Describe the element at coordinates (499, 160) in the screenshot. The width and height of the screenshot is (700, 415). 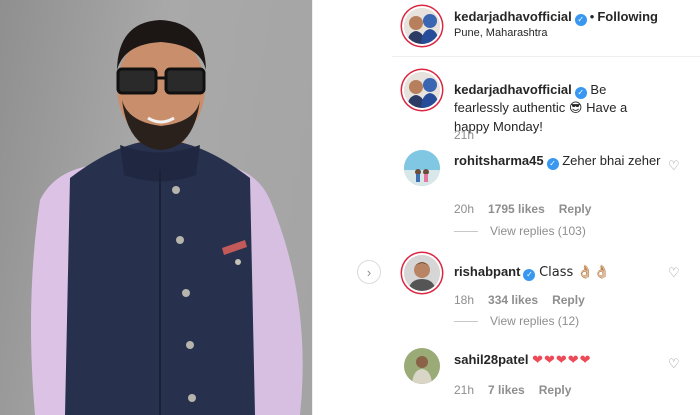
I see `comment-username: rohitsharma45` at that location.